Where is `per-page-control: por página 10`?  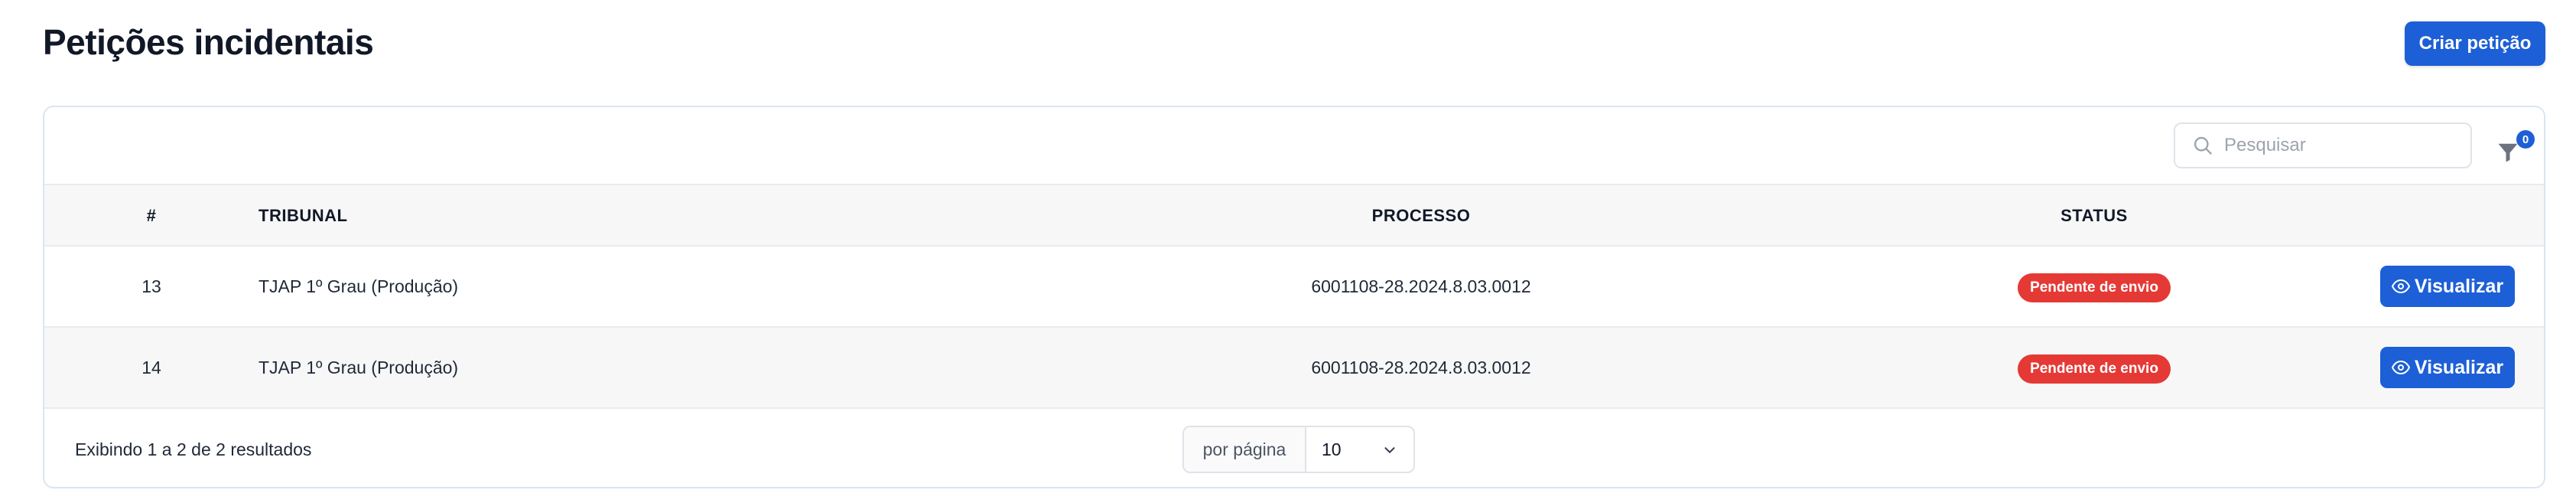
per-page-control: por página 10 is located at coordinates (1298, 449).